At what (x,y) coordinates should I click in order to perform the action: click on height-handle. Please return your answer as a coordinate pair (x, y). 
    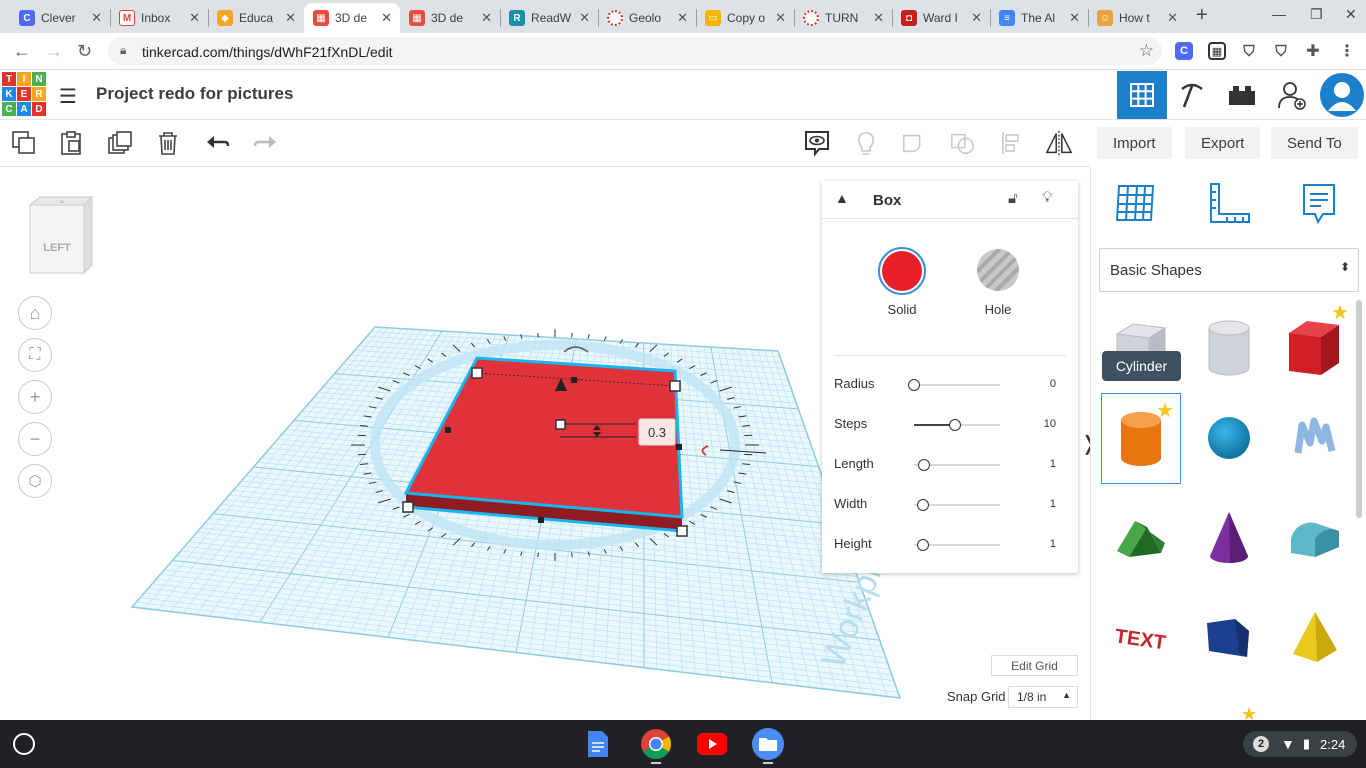
    Looking at the image, I should click on (560, 424).